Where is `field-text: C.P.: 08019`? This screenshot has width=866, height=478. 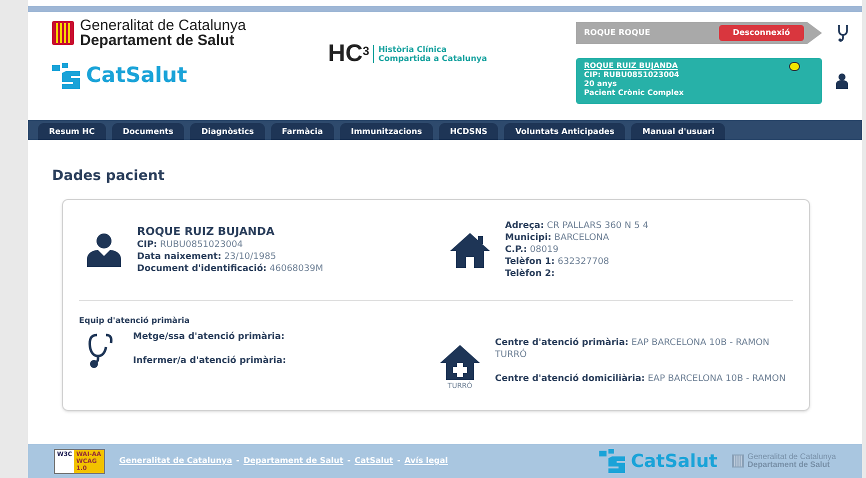 field-text: C.P.: 08019 is located at coordinates (532, 250).